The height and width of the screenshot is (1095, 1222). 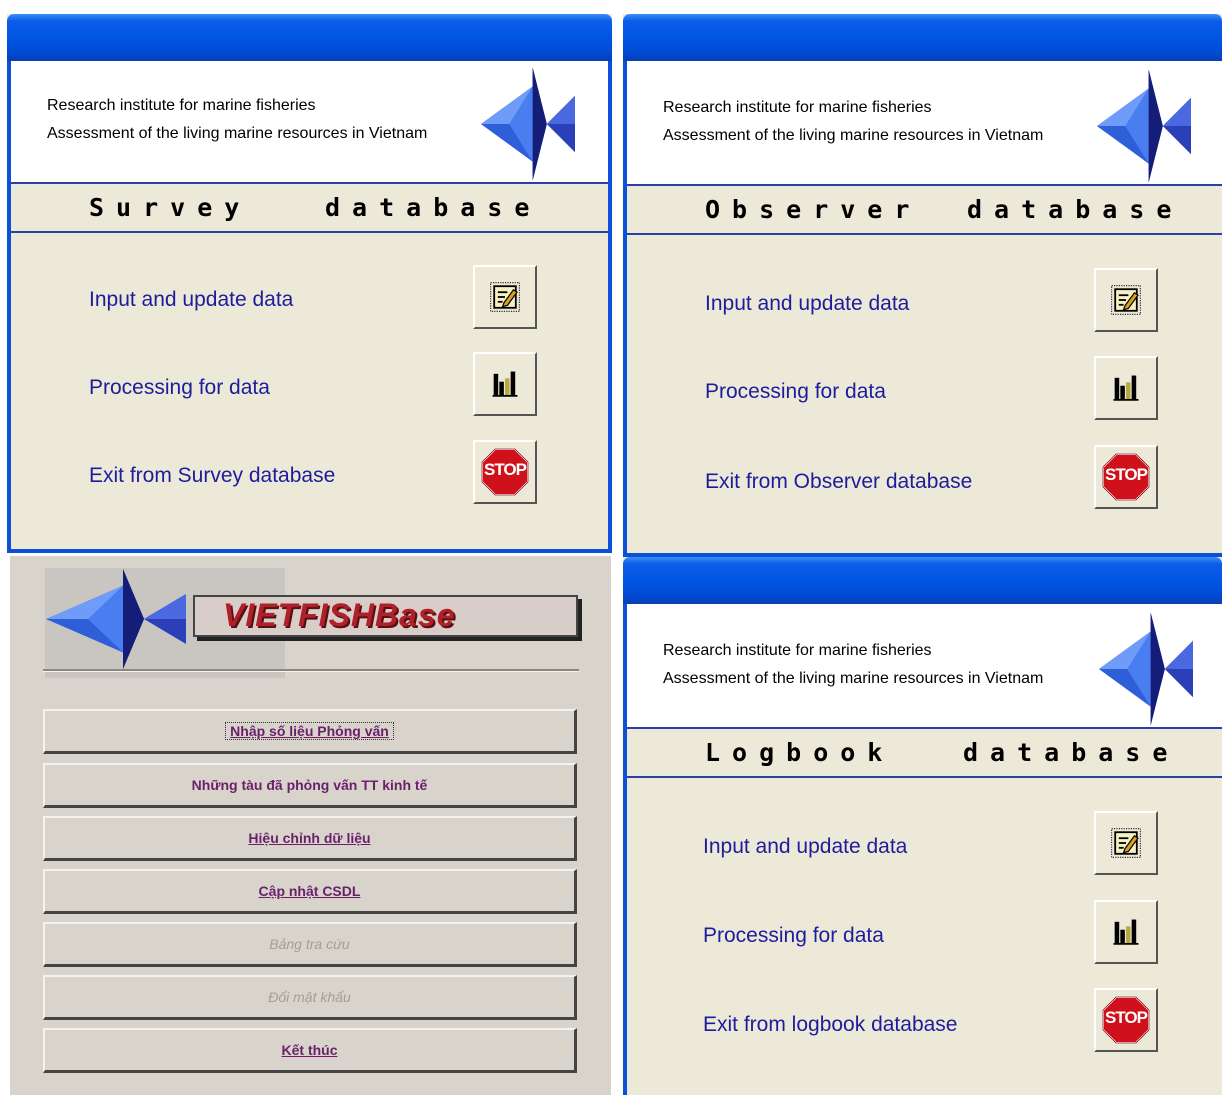 What do you see at coordinates (922, 37) in the screenshot?
I see `observer-title-bar` at bounding box center [922, 37].